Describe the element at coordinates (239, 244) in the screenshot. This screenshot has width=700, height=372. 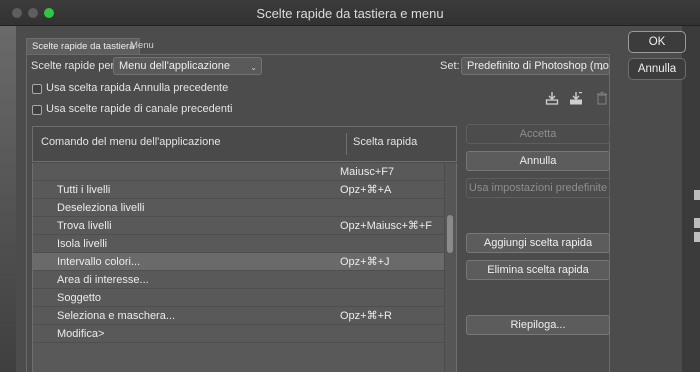
I see `table-row: Isola livelli` at that location.